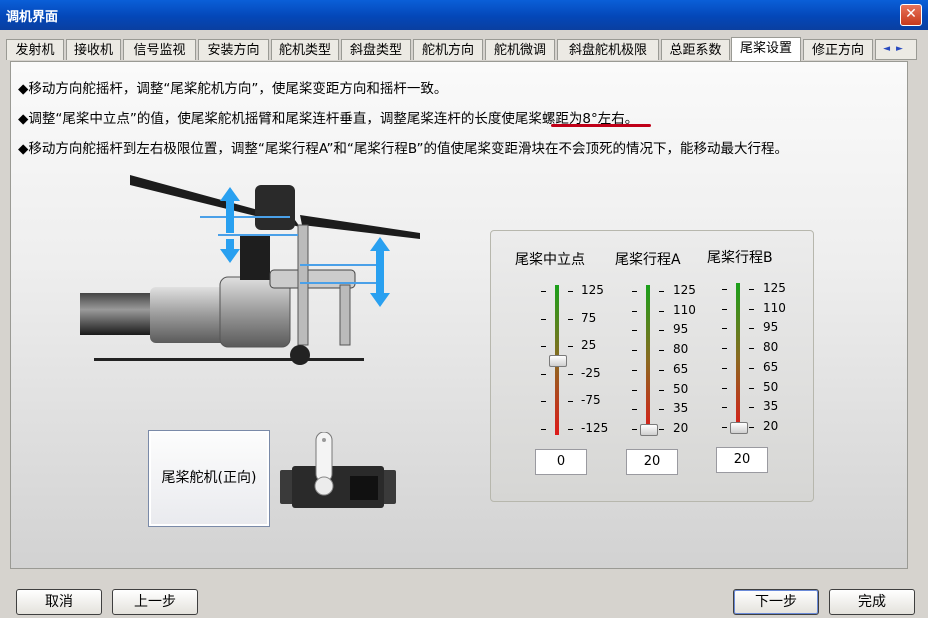 The image size is (928, 631). I want to click on tab-correction-direction: 修正方向, so click(838, 49).